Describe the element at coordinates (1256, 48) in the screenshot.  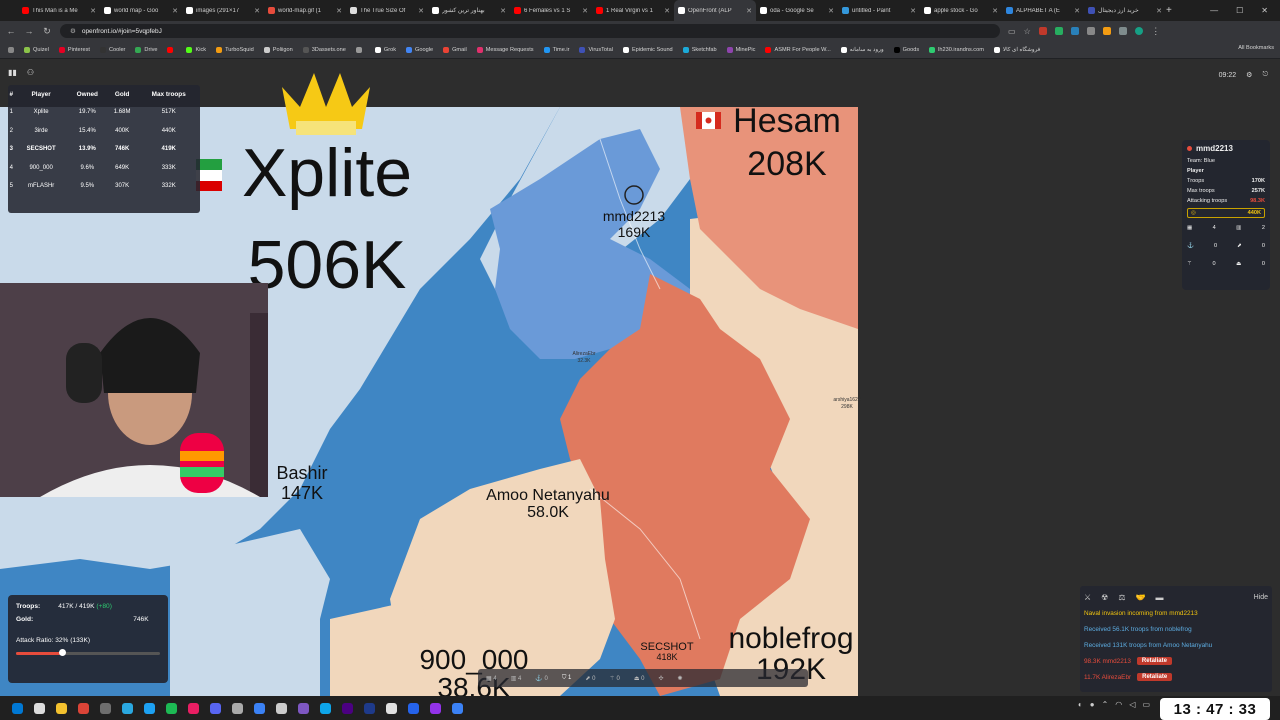
I see `all-bookmarks-link: All Bookmarks` at that location.